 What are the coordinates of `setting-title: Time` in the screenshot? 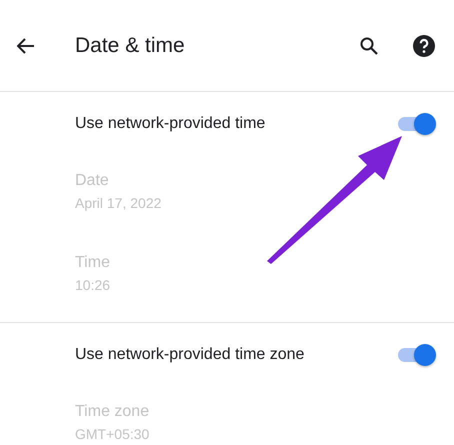 It's located at (93, 263).